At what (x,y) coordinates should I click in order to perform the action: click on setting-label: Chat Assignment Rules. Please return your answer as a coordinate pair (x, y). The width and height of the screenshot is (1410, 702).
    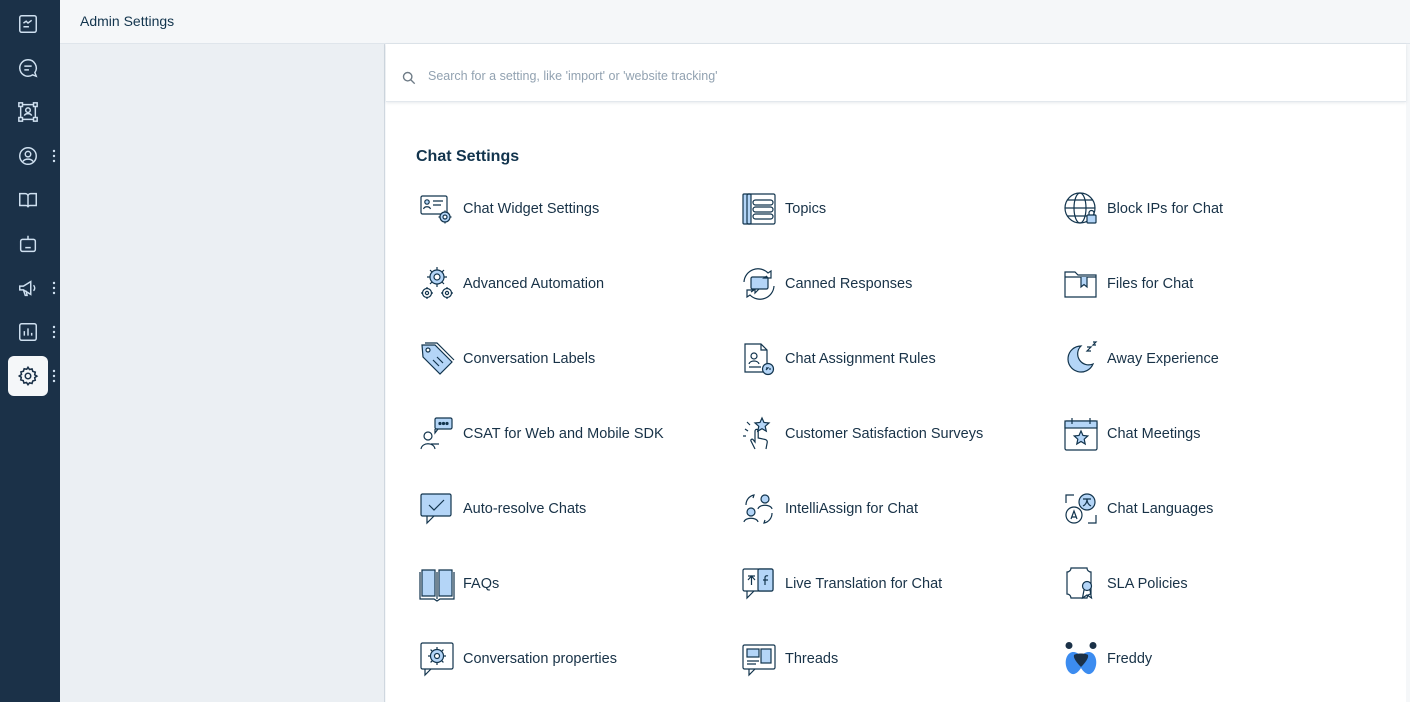
    Looking at the image, I should click on (860, 359).